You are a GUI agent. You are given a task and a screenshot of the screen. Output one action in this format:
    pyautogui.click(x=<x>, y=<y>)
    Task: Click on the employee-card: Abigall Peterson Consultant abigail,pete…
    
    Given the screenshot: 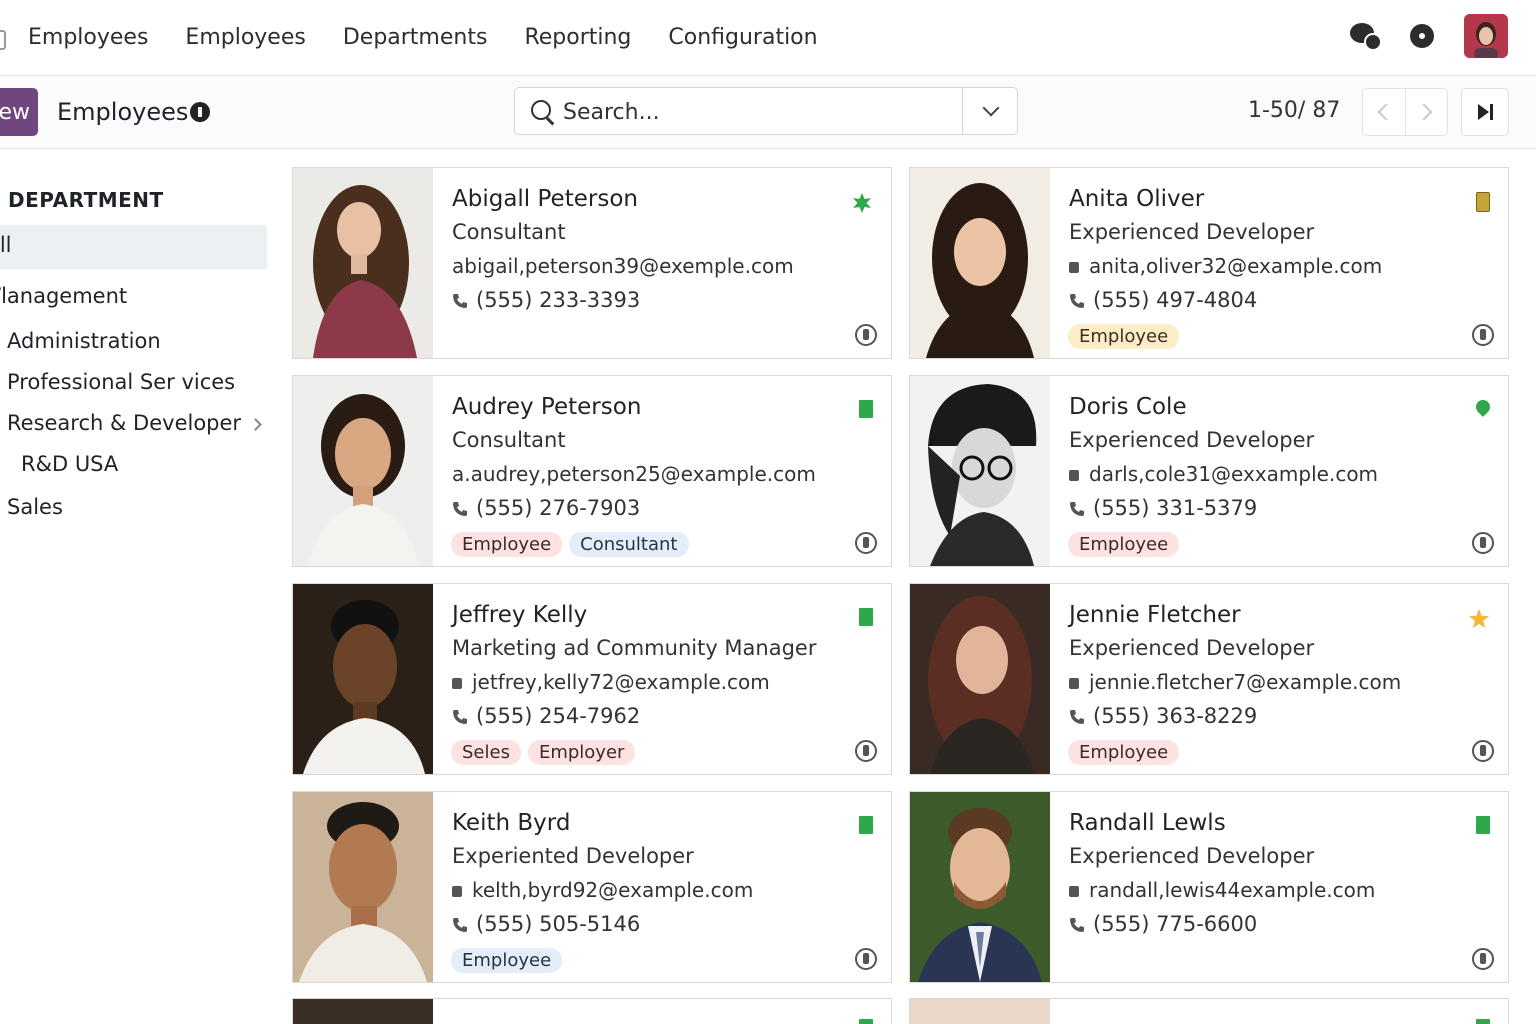 What is the action you would take?
    pyautogui.click(x=592, y=263)
    